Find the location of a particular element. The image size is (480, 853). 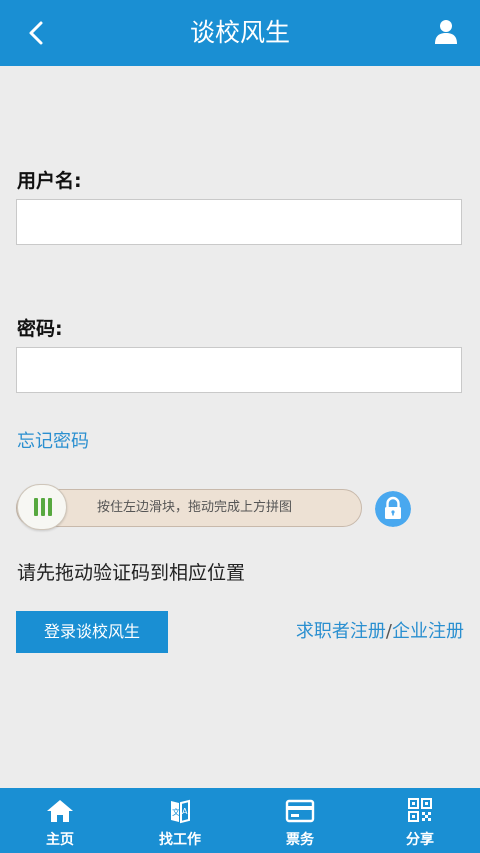

find-job-icon: 文 A is located at coordinates (180, 811).